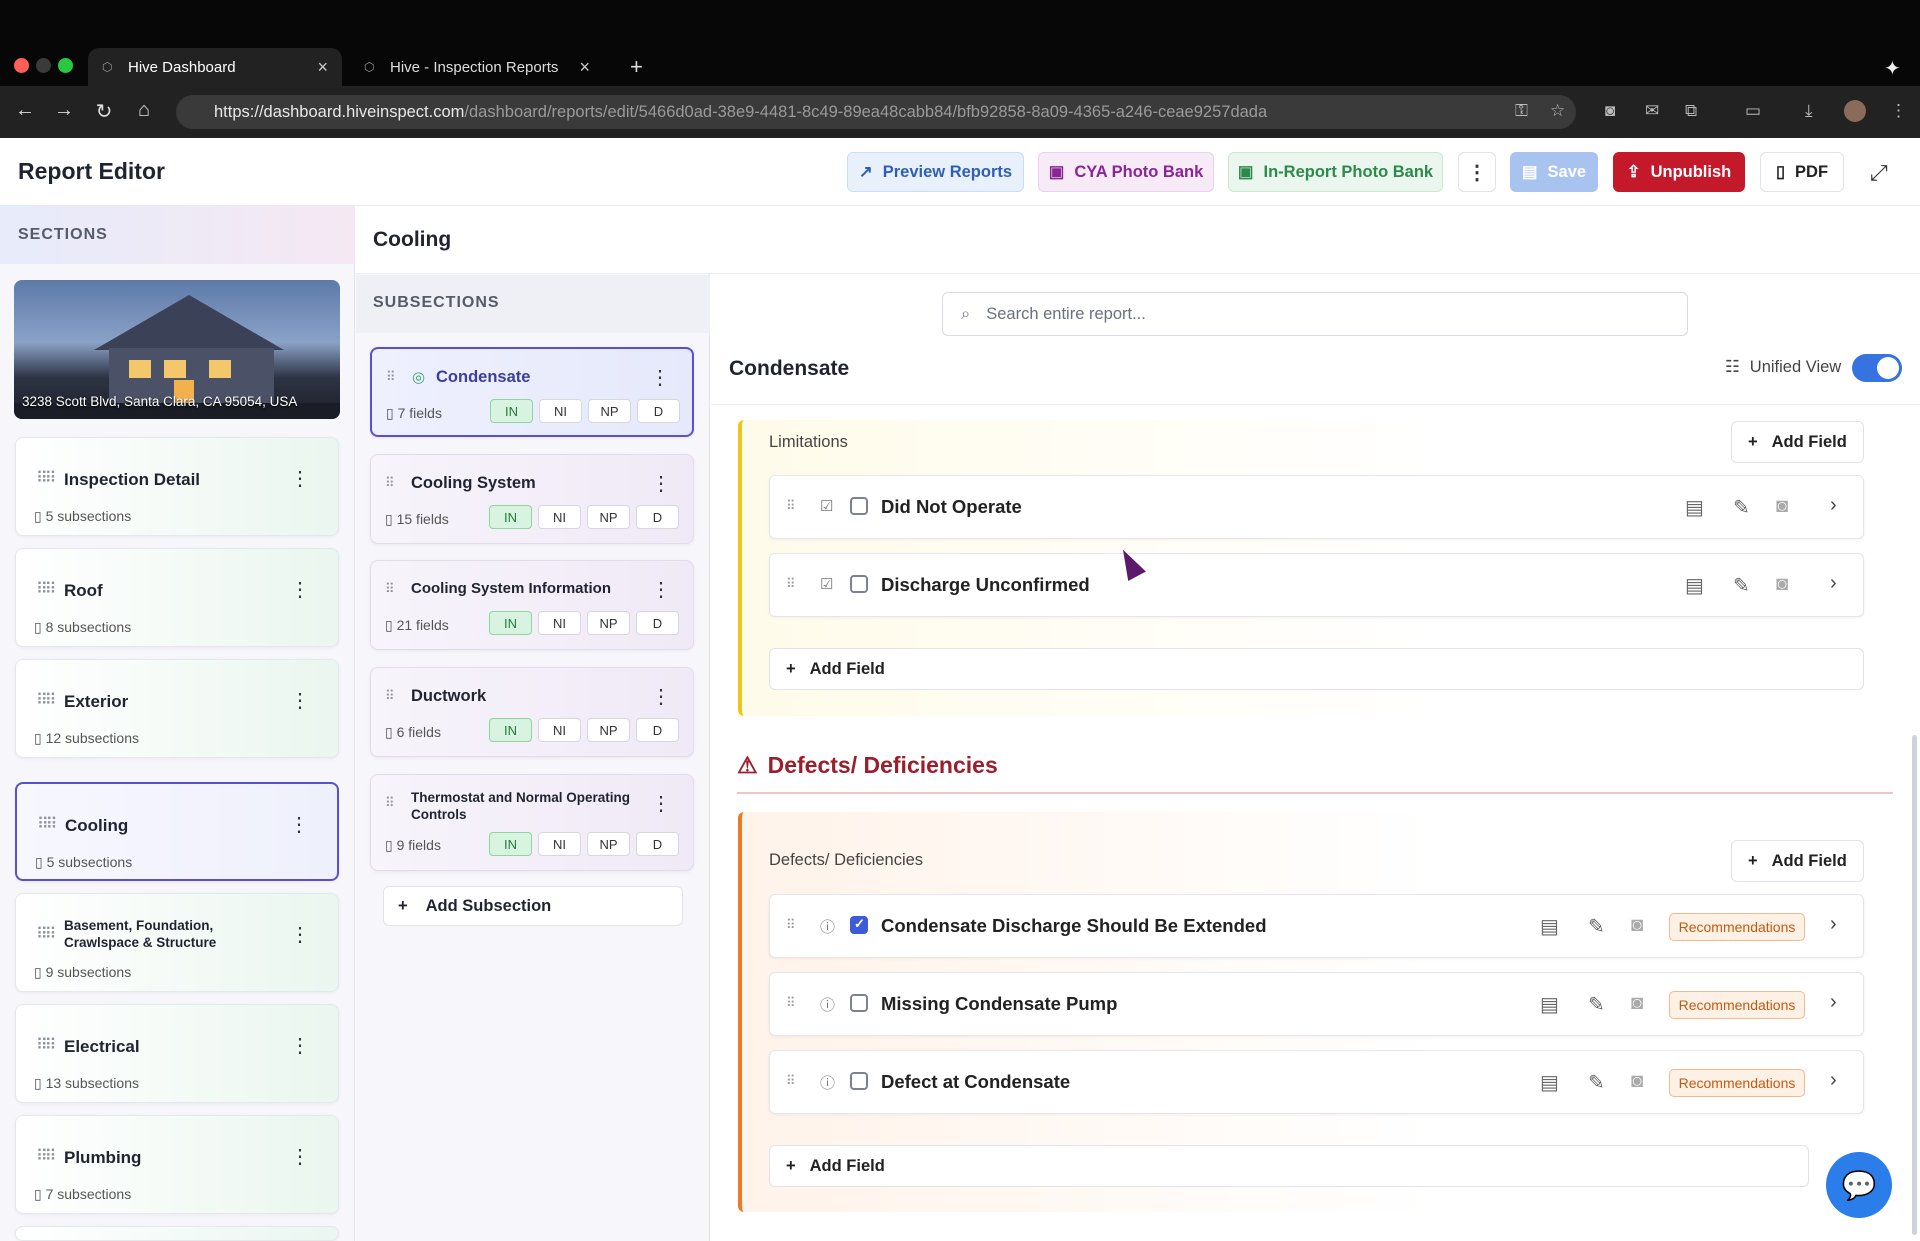 Image resolution: width=1920 pixels, height=1241 pixels. Describe the element at coordinates (1898, 111) in the screenshot. I see `browser-menu-icon: ⋮` at that location.